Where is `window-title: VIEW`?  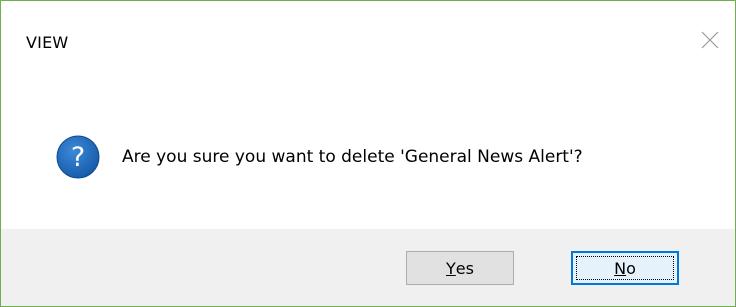
window-title: VIEW is located at coordinates (47, 42).